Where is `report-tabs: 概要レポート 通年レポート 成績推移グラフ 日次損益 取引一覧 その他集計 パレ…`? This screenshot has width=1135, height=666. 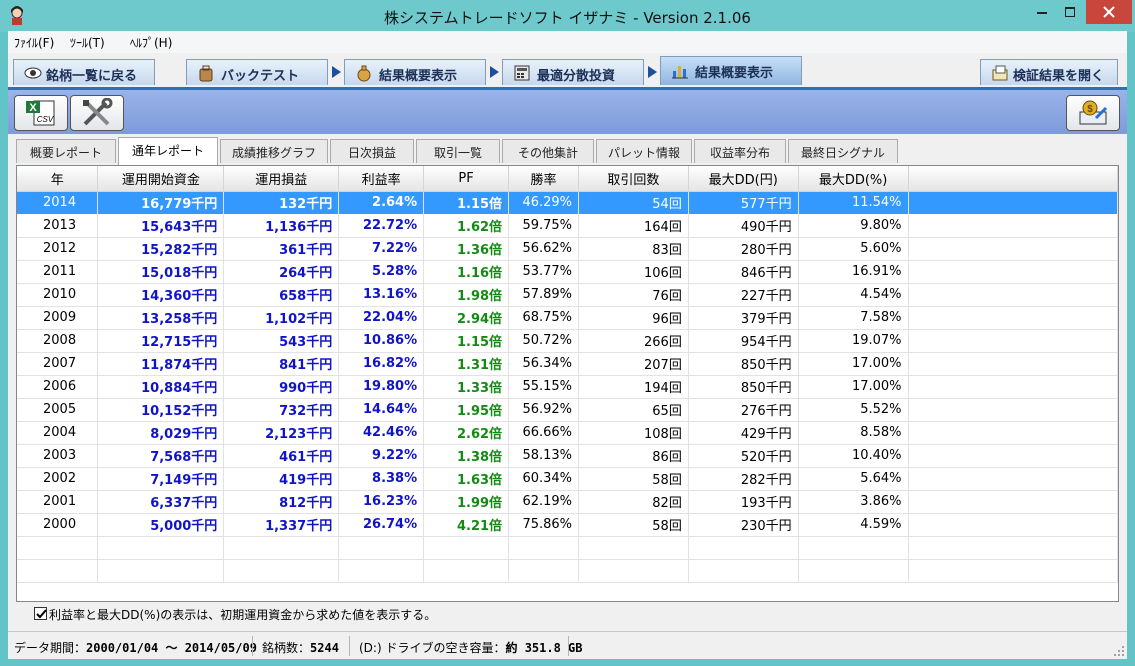 report-tabs: 概要レポート 通年レポート 成績推移グラフ 日次損益 取引一覧 その他集計 パレ… is located at coordinates (567, 149).